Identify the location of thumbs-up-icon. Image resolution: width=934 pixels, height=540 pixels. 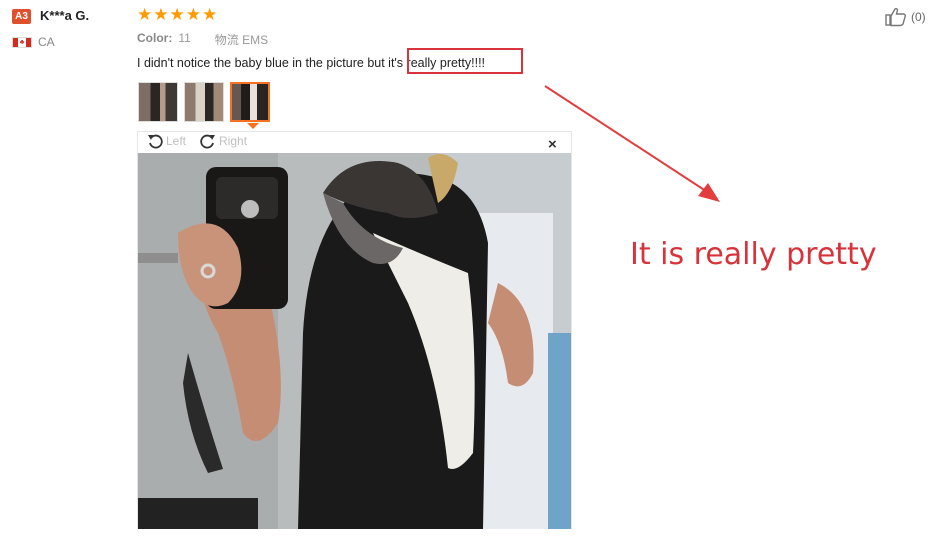
(896, 17).